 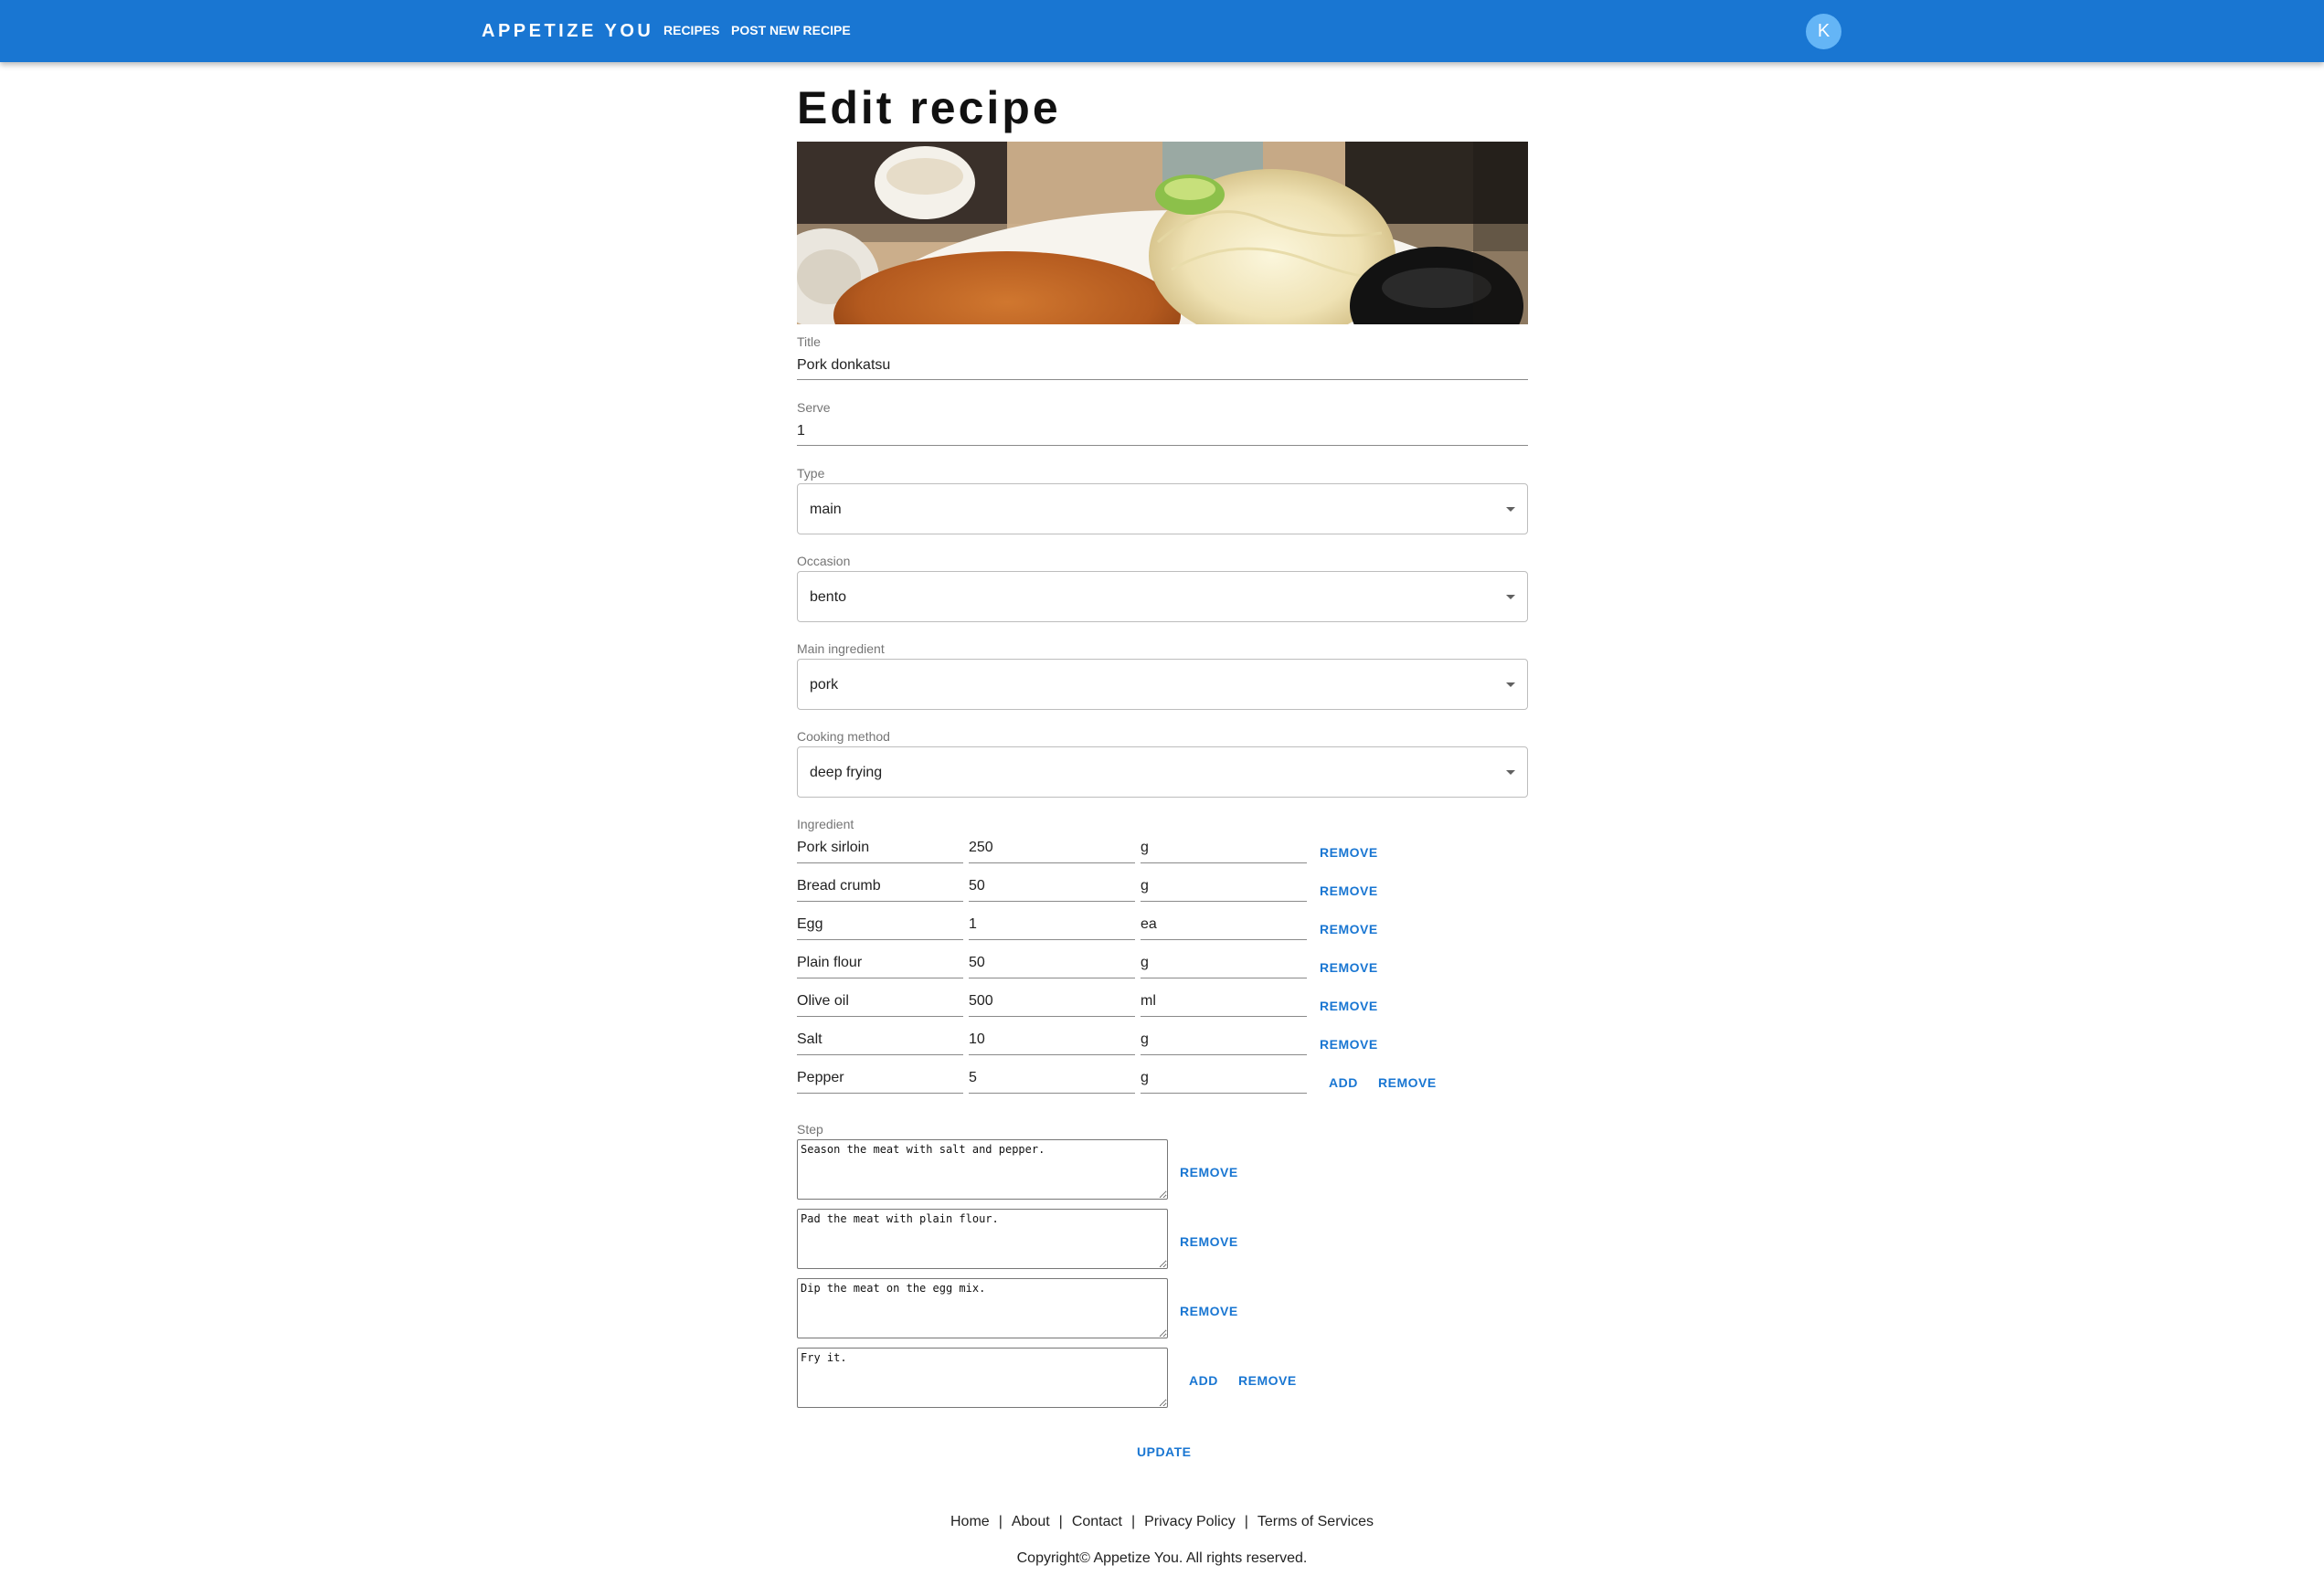 What do you see at coordinates (1162, 431) in the screenshot?
I see `serve-input` at bounding box center [1162, 431].